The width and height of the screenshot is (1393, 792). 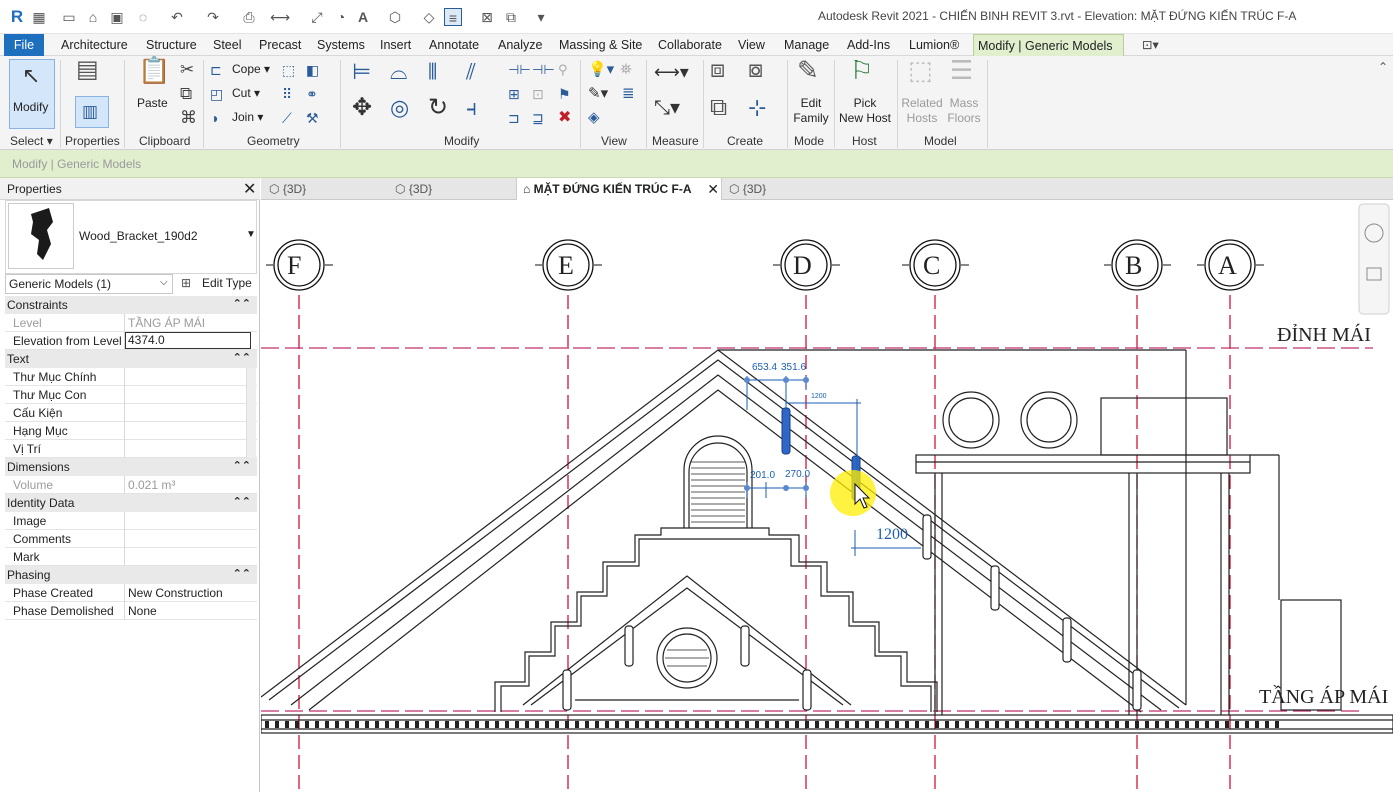 What do you see at coordinates (755, 70) in the screenshot?
I see `create-parts-icon: ⧇` at bounding box center [755, 70].